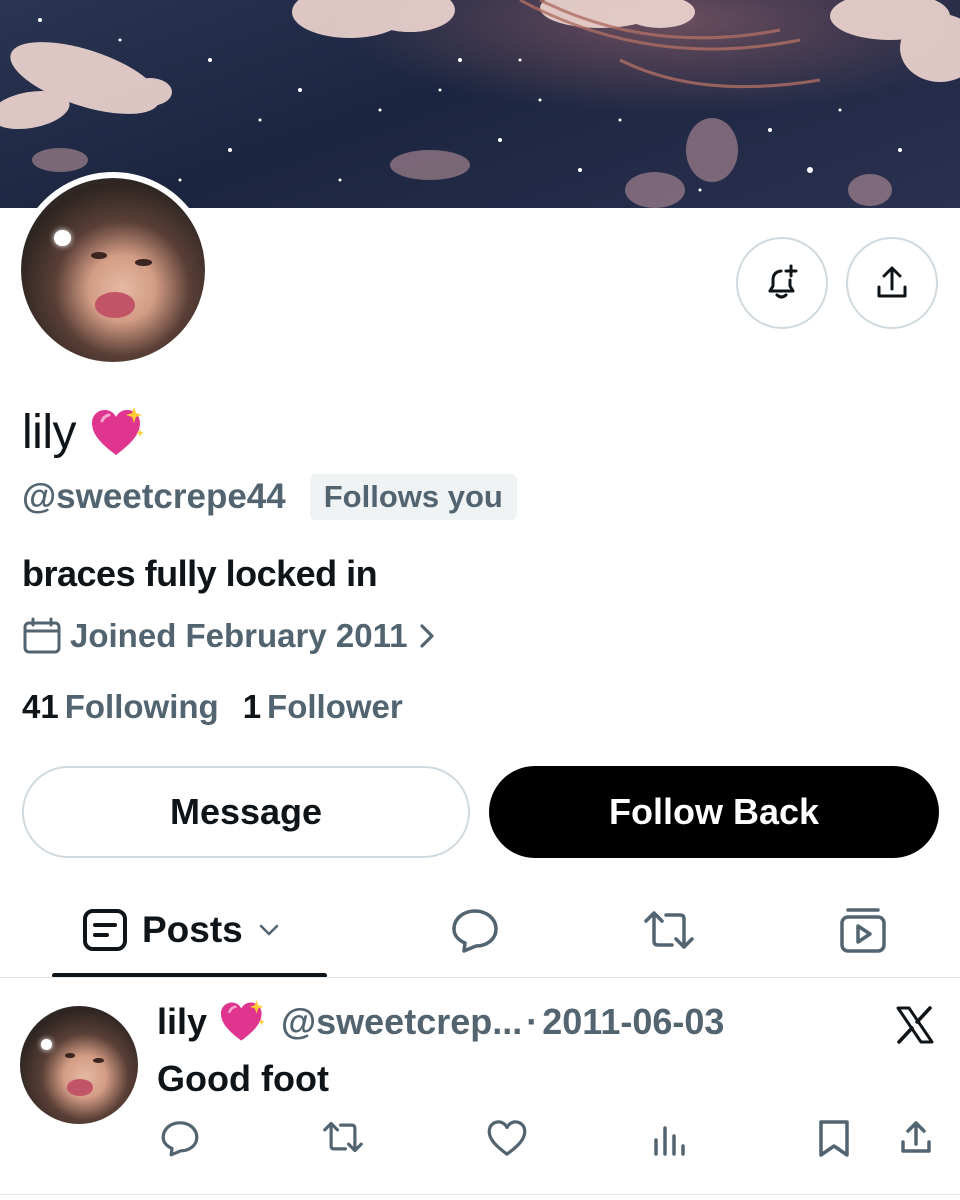  I want to click on tab-replies, so click(475, 930).